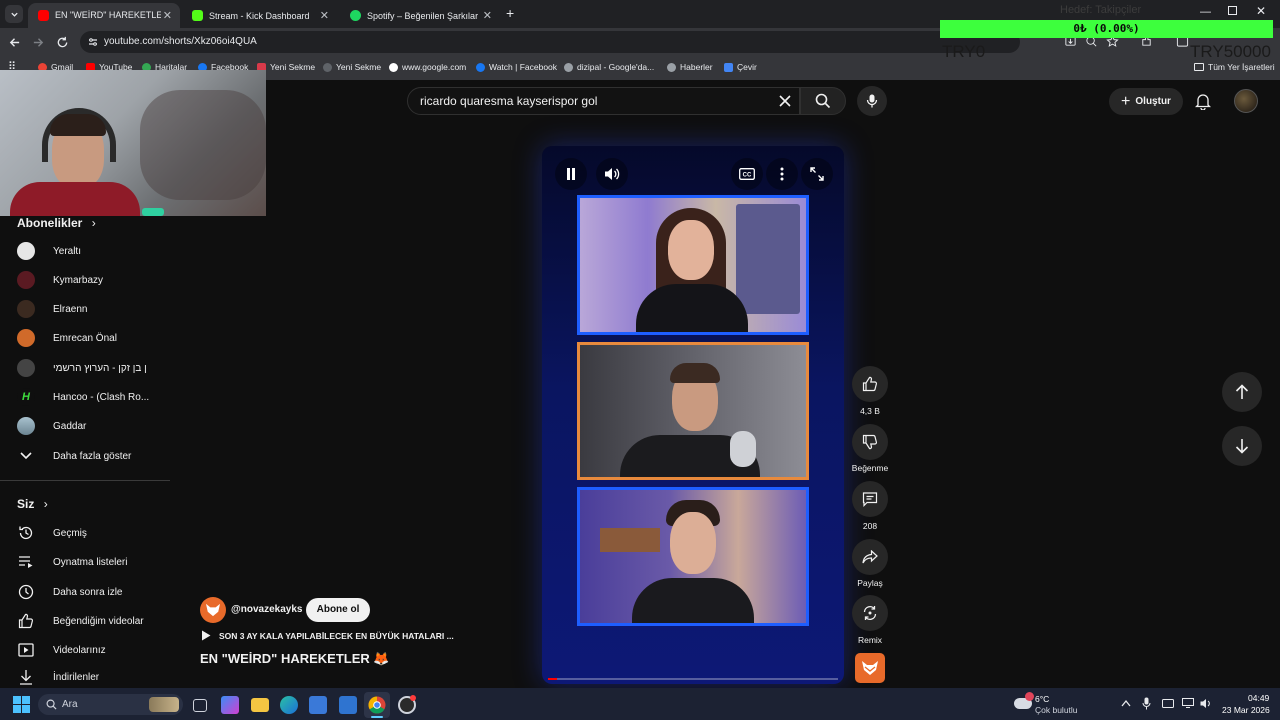 Image resolution: width=1280 pixels, height=720 pixels. Describe the element at coordinates (1146, 703) in the screenshot. I see `microphone-icon` at that location.